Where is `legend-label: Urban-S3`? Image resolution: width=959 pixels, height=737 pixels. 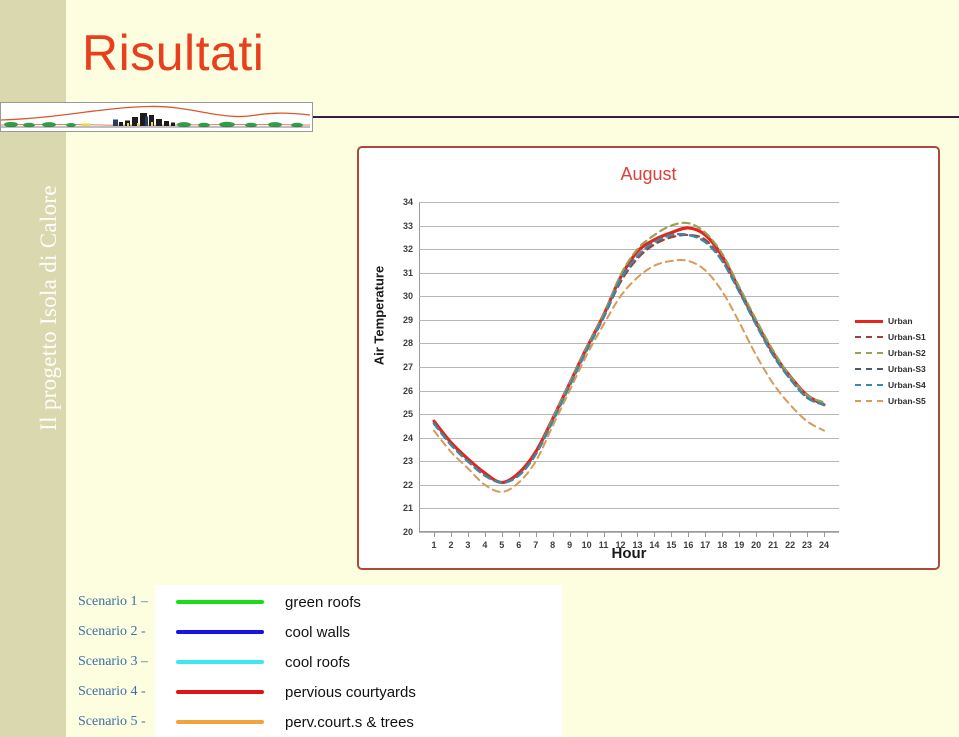
legend-label: Urban-S3 is located at coordinates (907, 369).